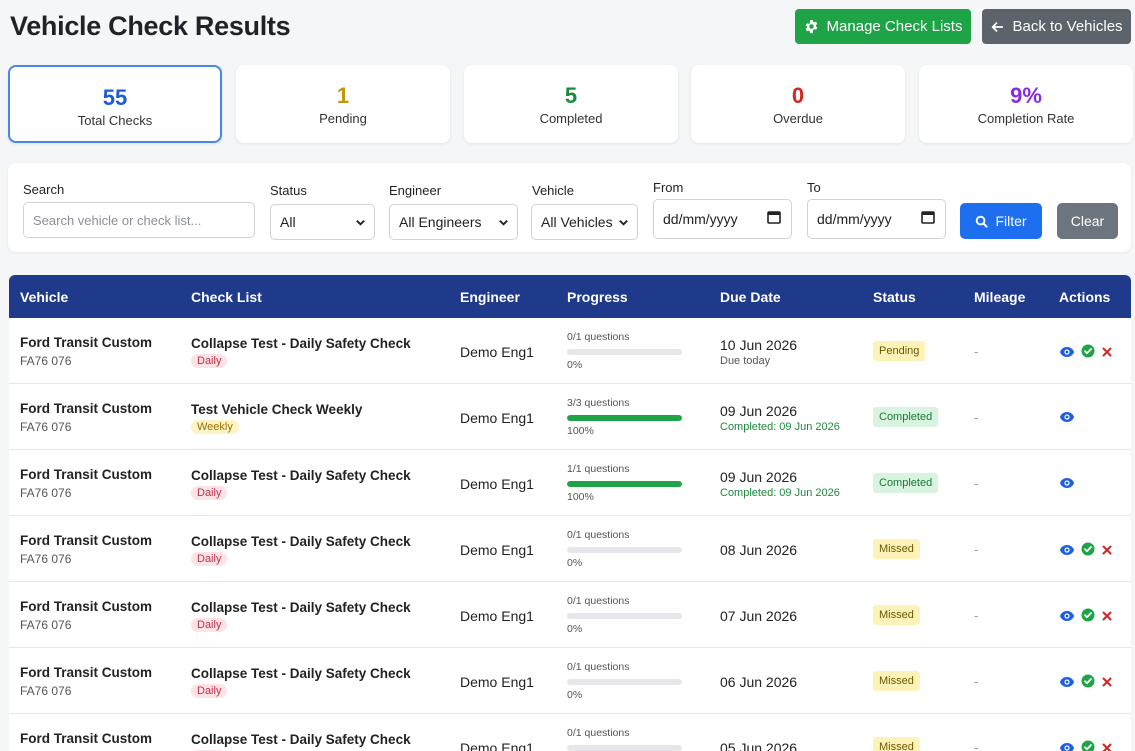 This screenshot has height=751, width=1135. What do you see at coordinates (277, 409) in the screenshot?
I see `checklist-name: Test Vehicle Check Weekly` at bounding box center [277, 409].